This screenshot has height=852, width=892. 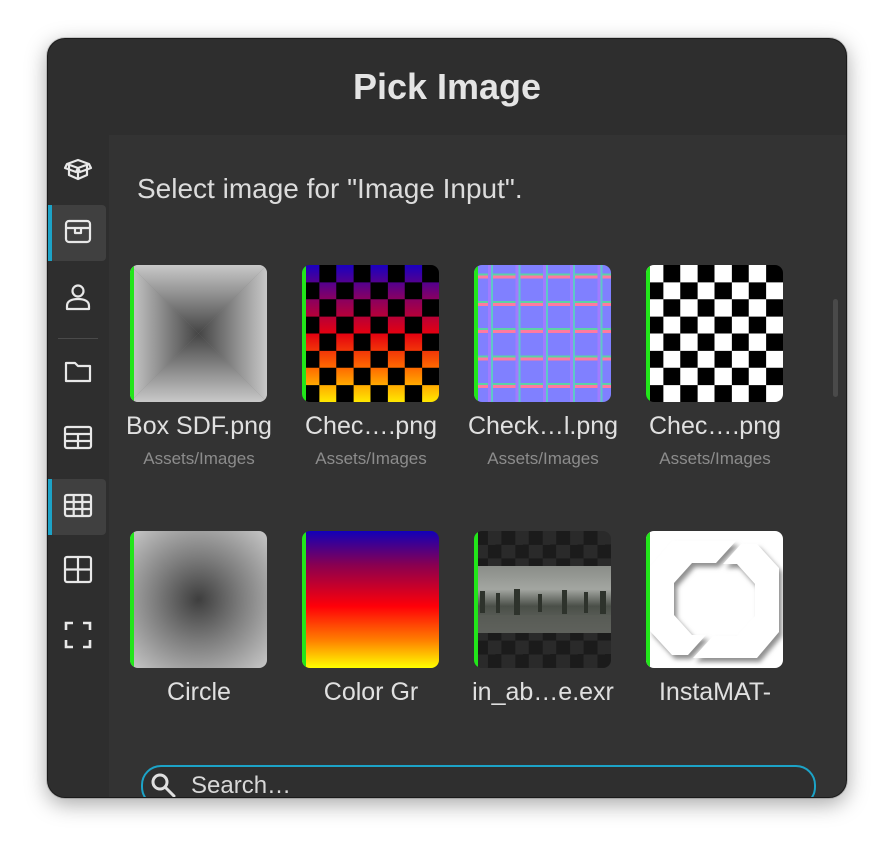 I want to click on table-icon, so click(x=78, y=439).